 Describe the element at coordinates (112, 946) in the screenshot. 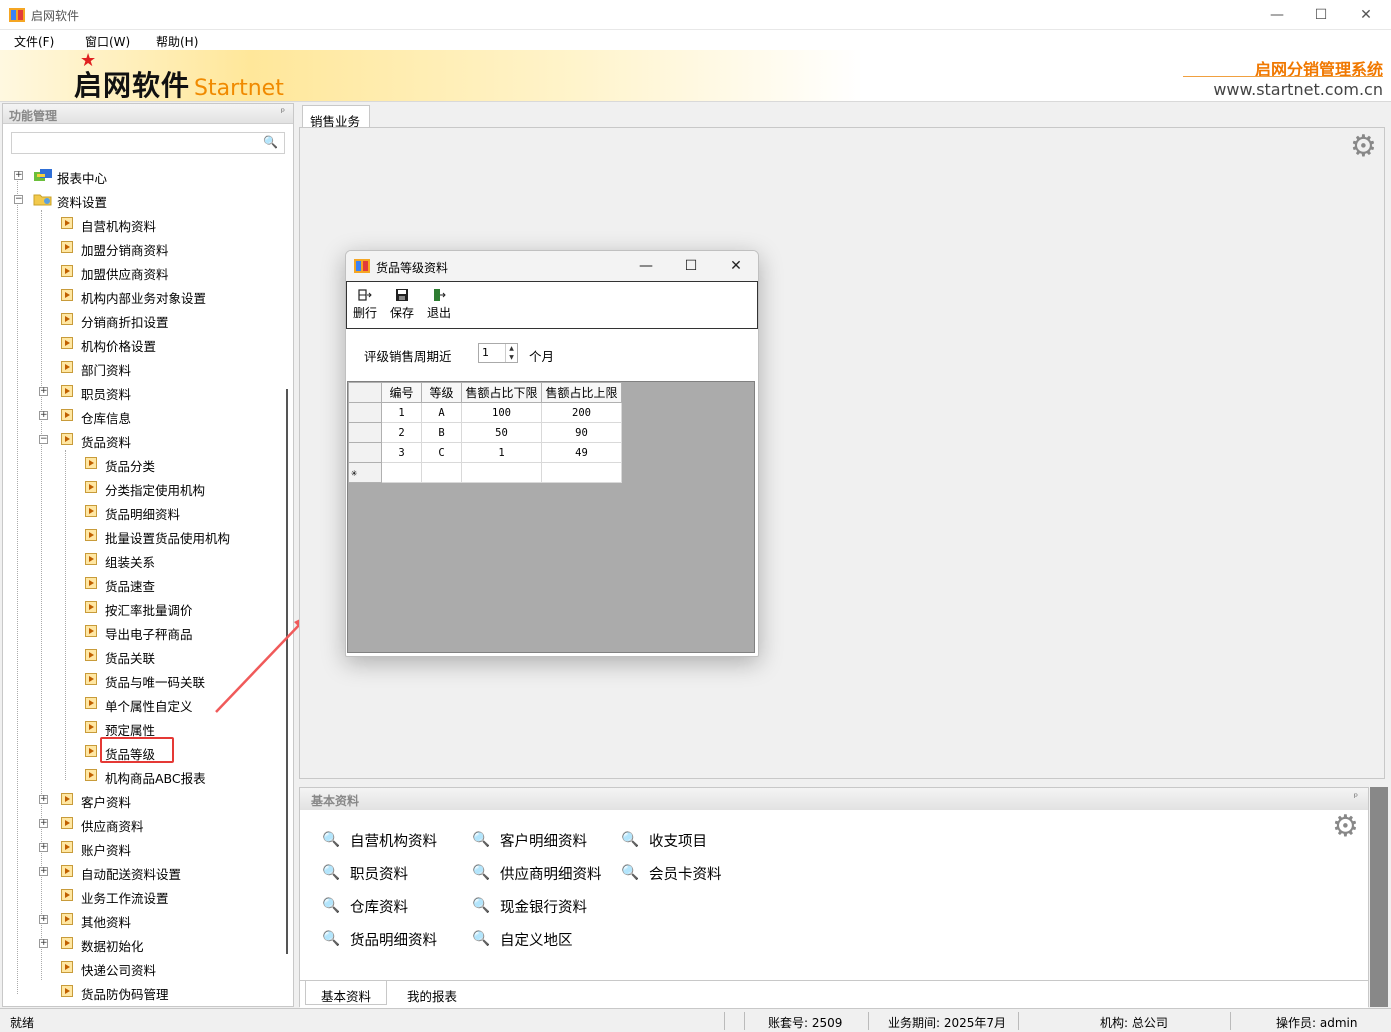

I see `tree-node-label: 数据初始化` at that location.